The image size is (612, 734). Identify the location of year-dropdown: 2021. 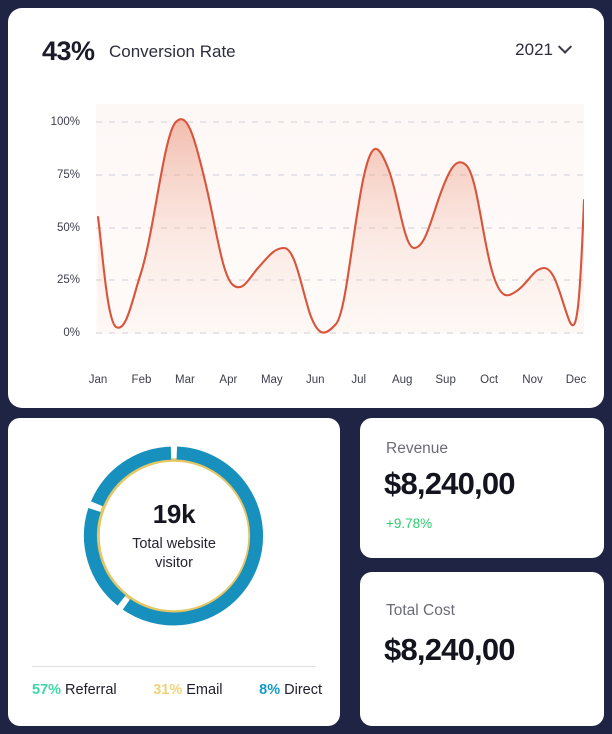
(544, 49).